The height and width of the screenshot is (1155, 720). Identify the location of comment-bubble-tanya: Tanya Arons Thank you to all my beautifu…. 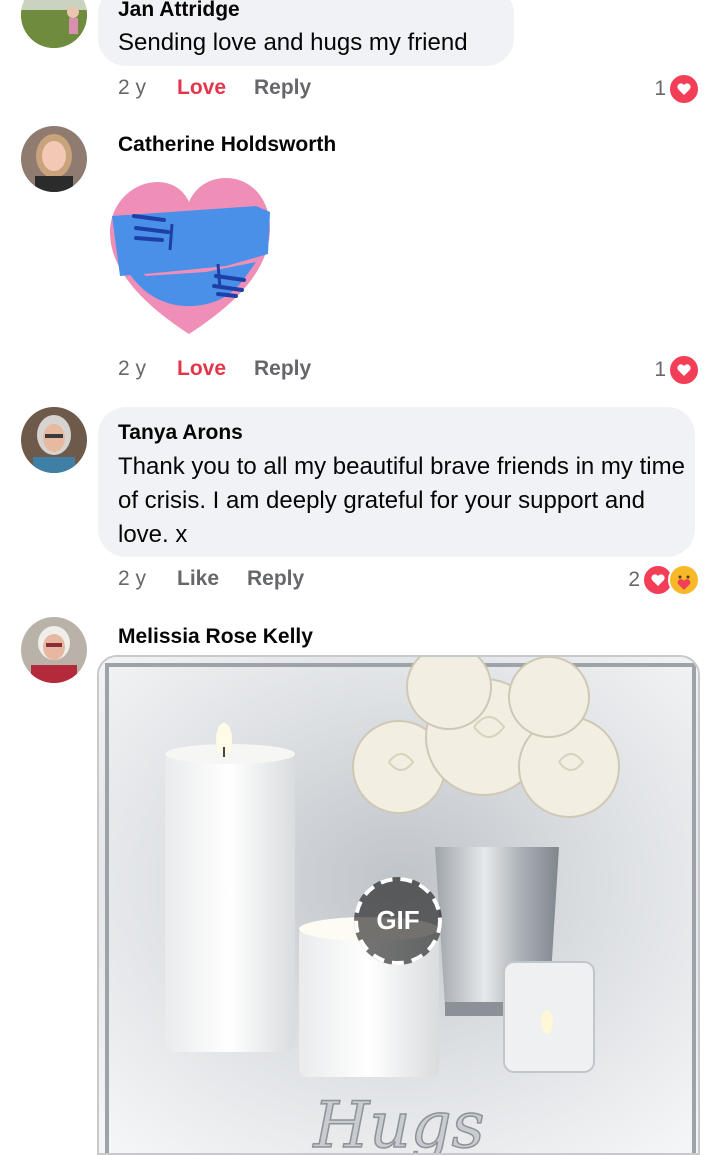
(396, 482).